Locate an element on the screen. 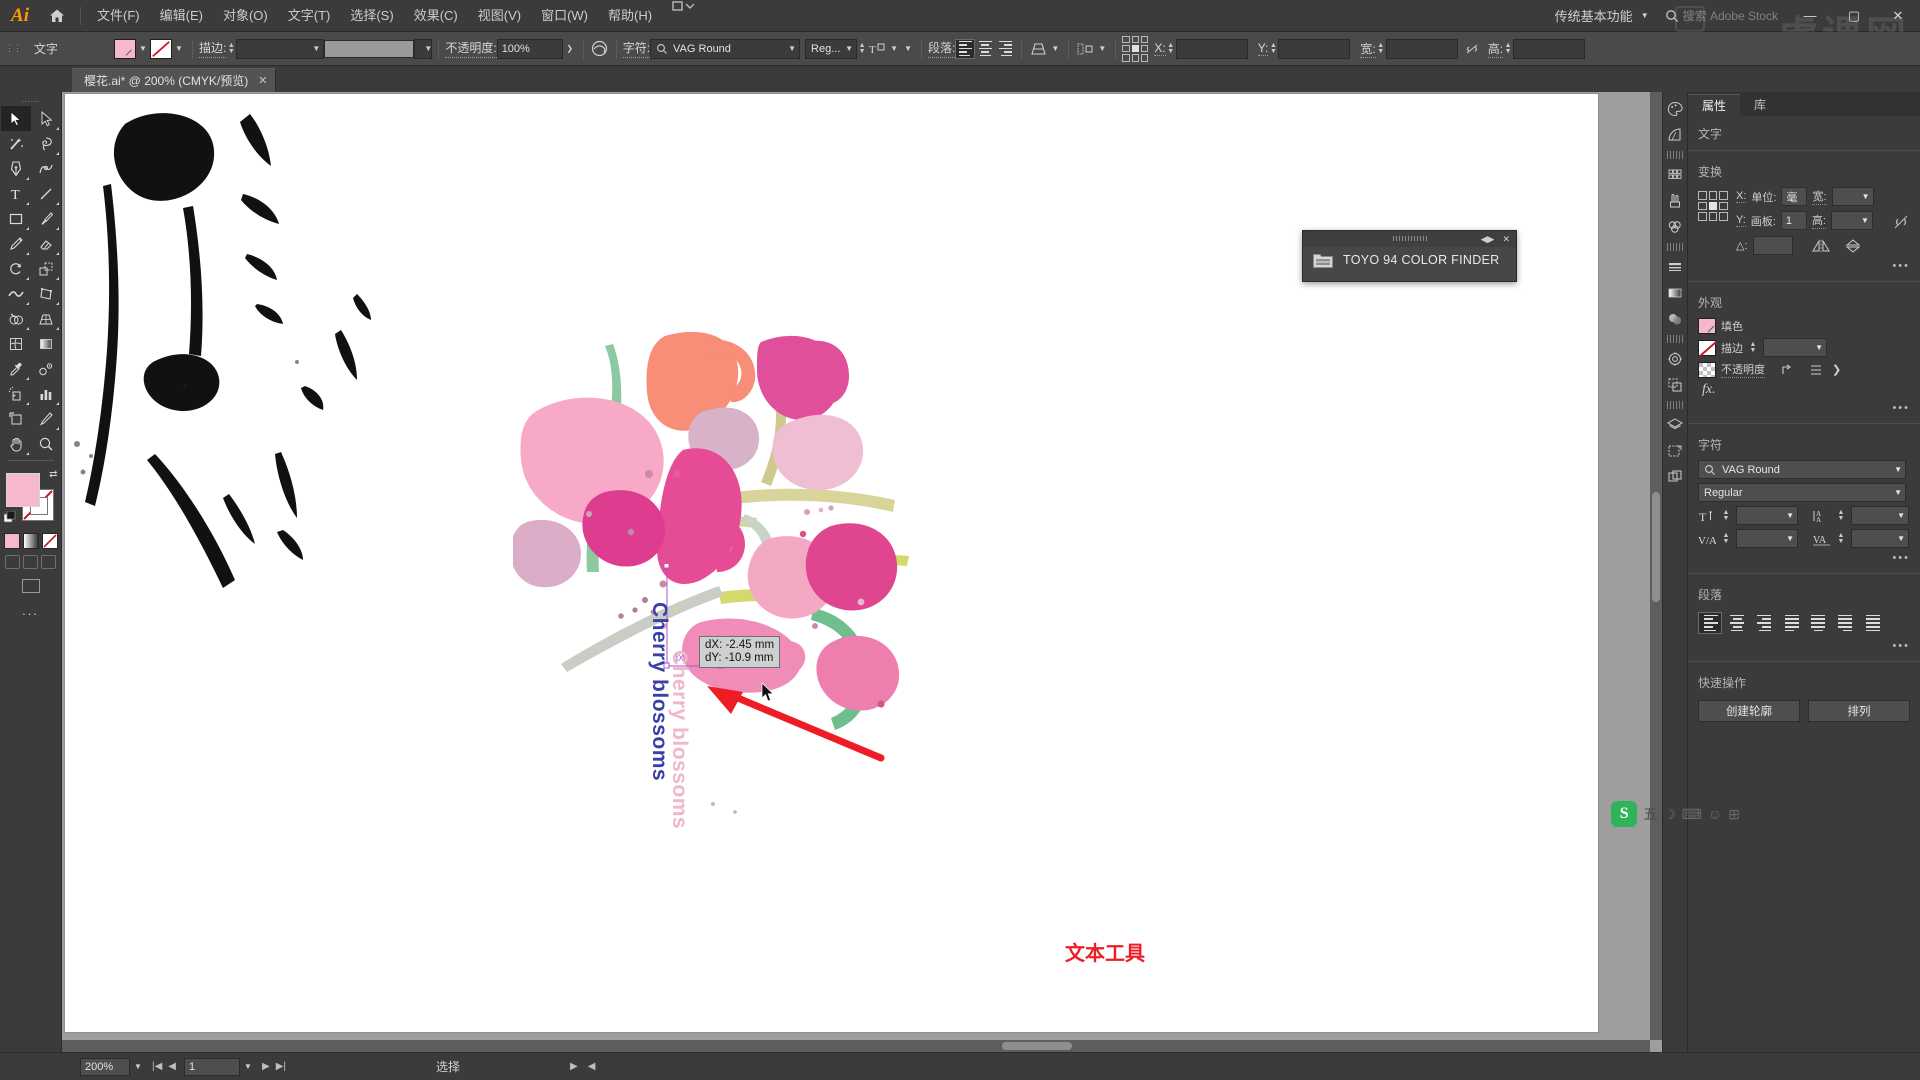  transform-reference-point-grid is located at coordinates (1713, 206).